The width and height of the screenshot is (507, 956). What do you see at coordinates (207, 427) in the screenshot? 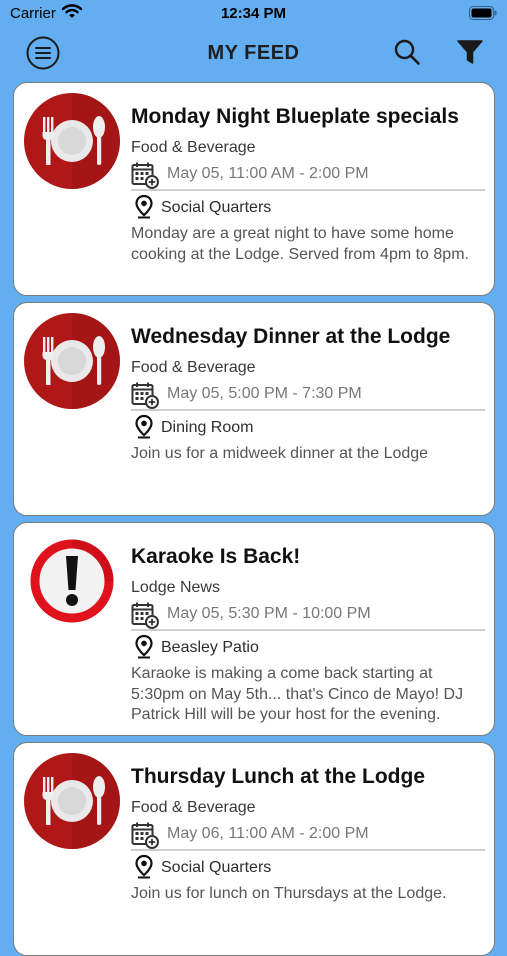
I see `event-location: Dining Room` at bounding box center [207, 427].